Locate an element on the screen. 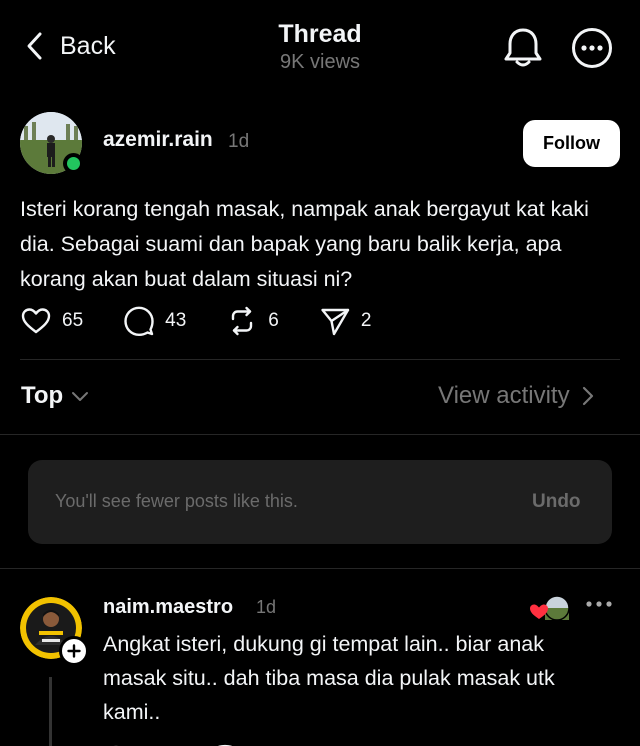  more-horizontal-icon is located at coordinates (599, 604).